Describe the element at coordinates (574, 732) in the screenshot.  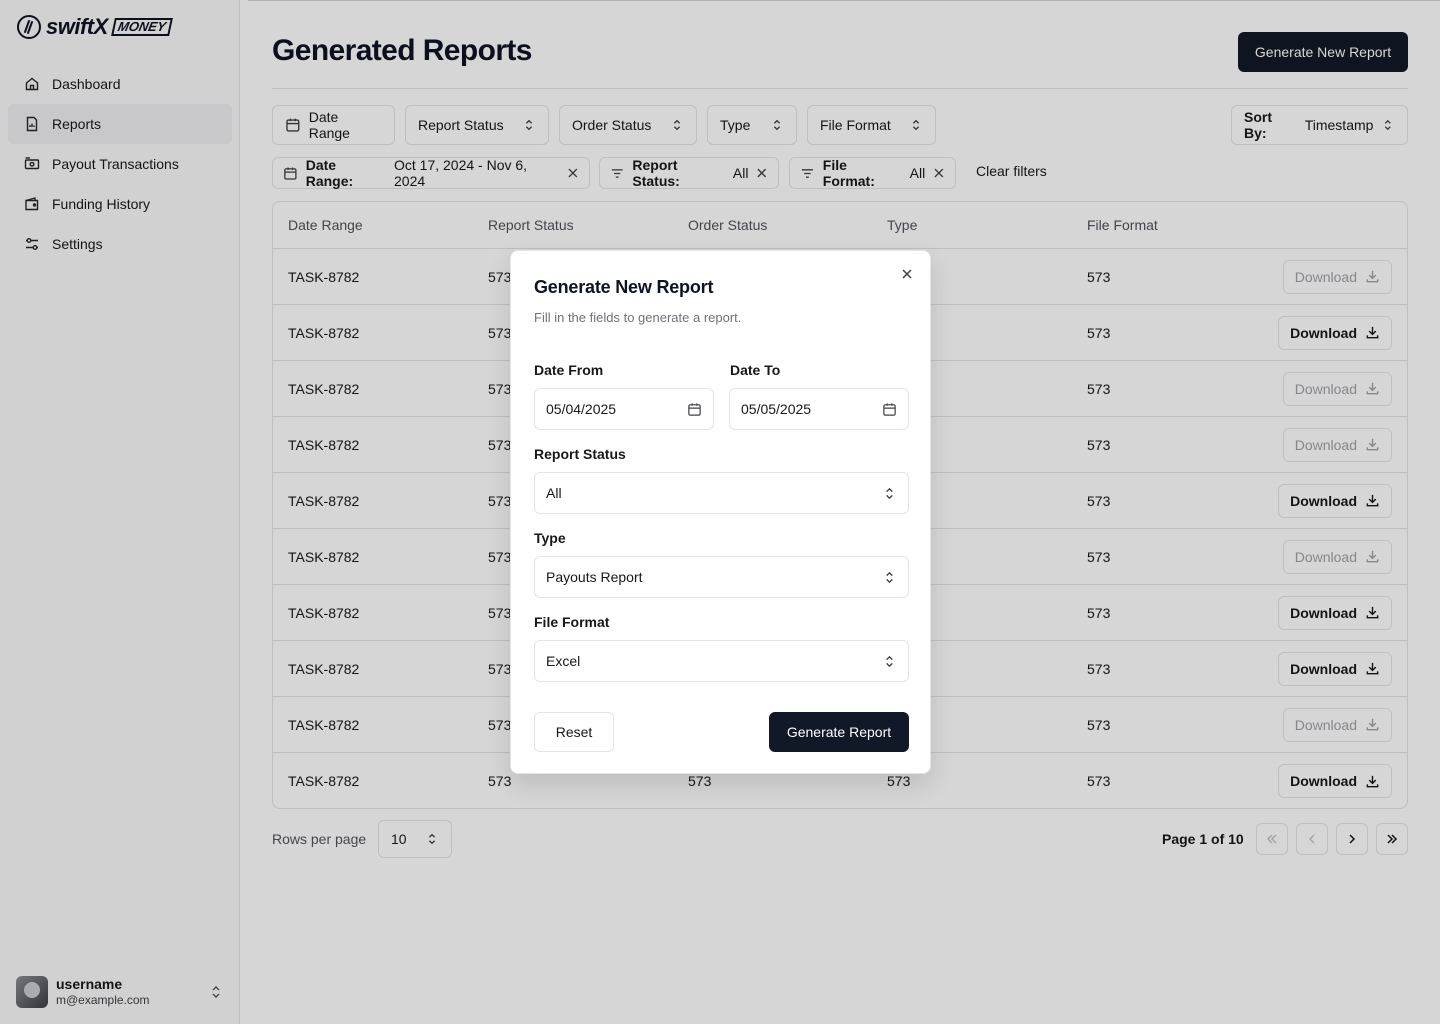
I see `reset-button: Reset` at that location.